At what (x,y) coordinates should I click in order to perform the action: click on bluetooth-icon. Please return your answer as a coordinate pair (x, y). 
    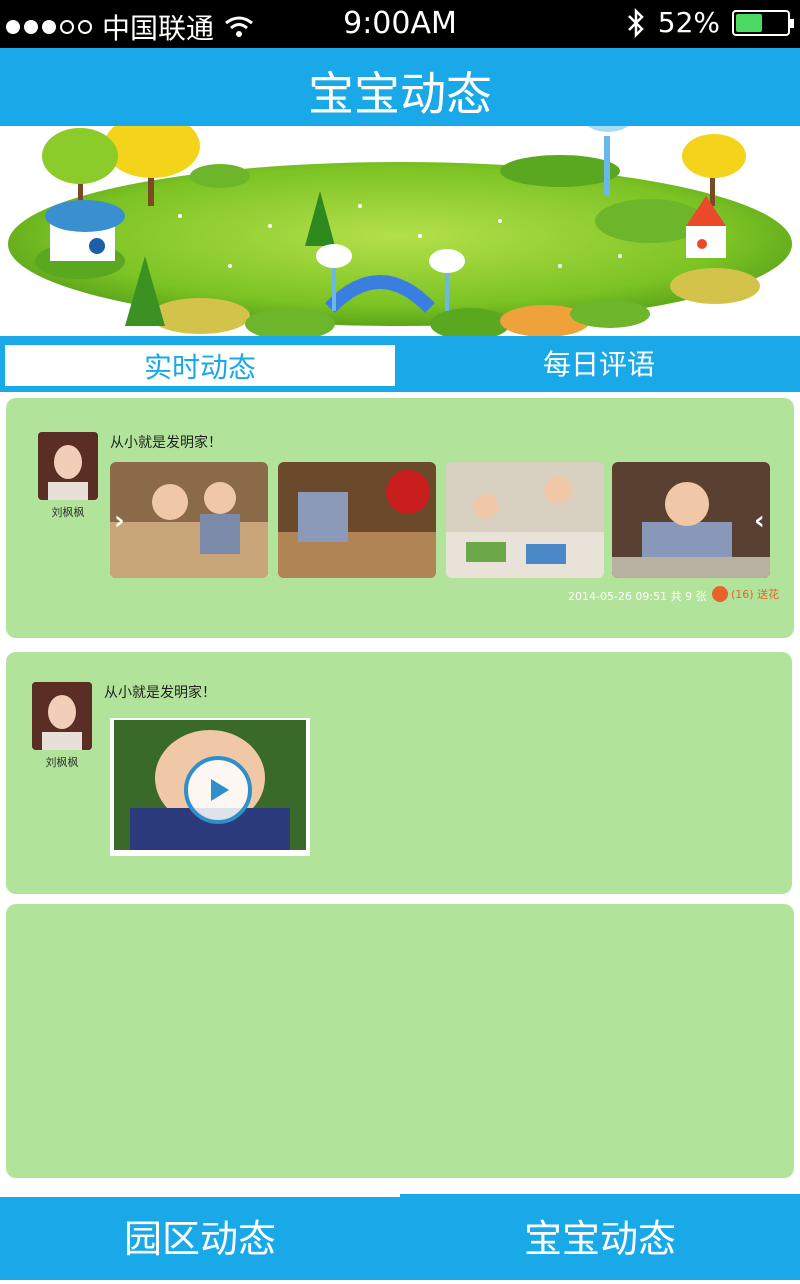
    Looking at the image, I should click on (635, 22).